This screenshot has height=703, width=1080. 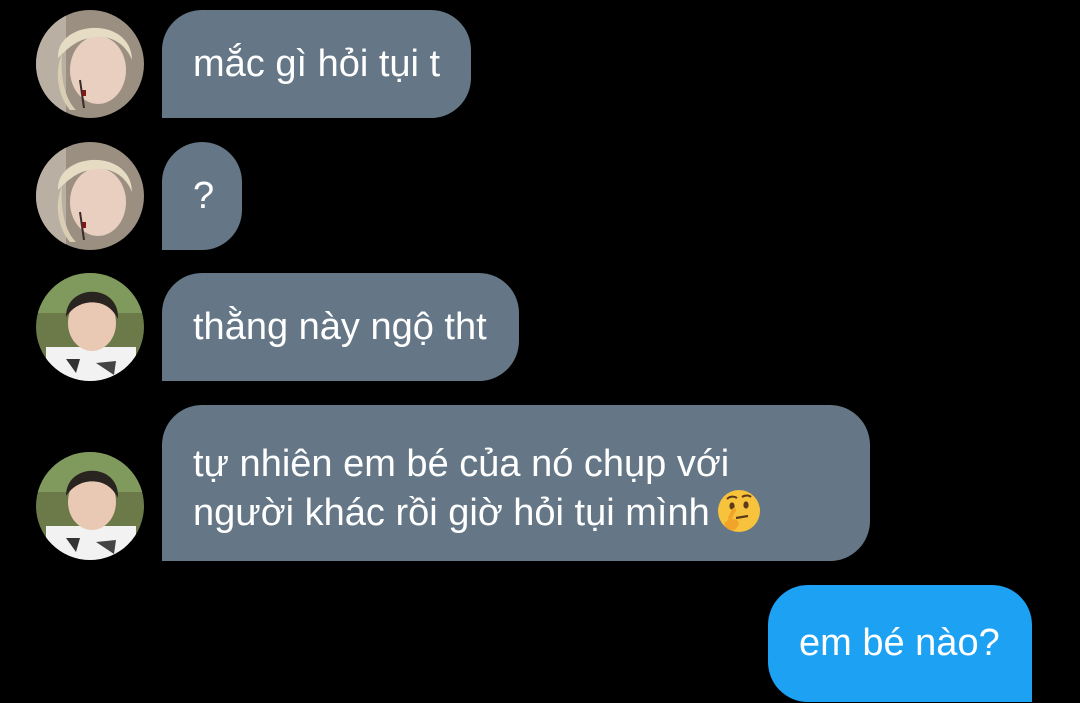 I want to click on message-text: thằng này ngộ tht, so click(x=340, y=327).